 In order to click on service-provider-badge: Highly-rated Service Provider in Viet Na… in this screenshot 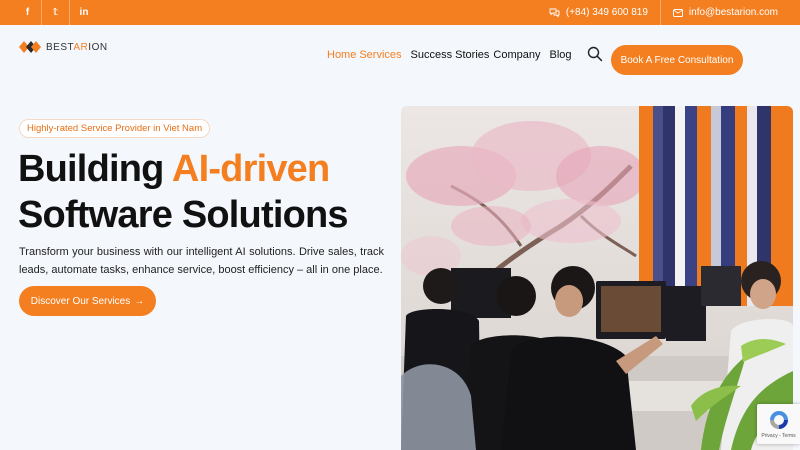, I will do `click(115, 128)`.